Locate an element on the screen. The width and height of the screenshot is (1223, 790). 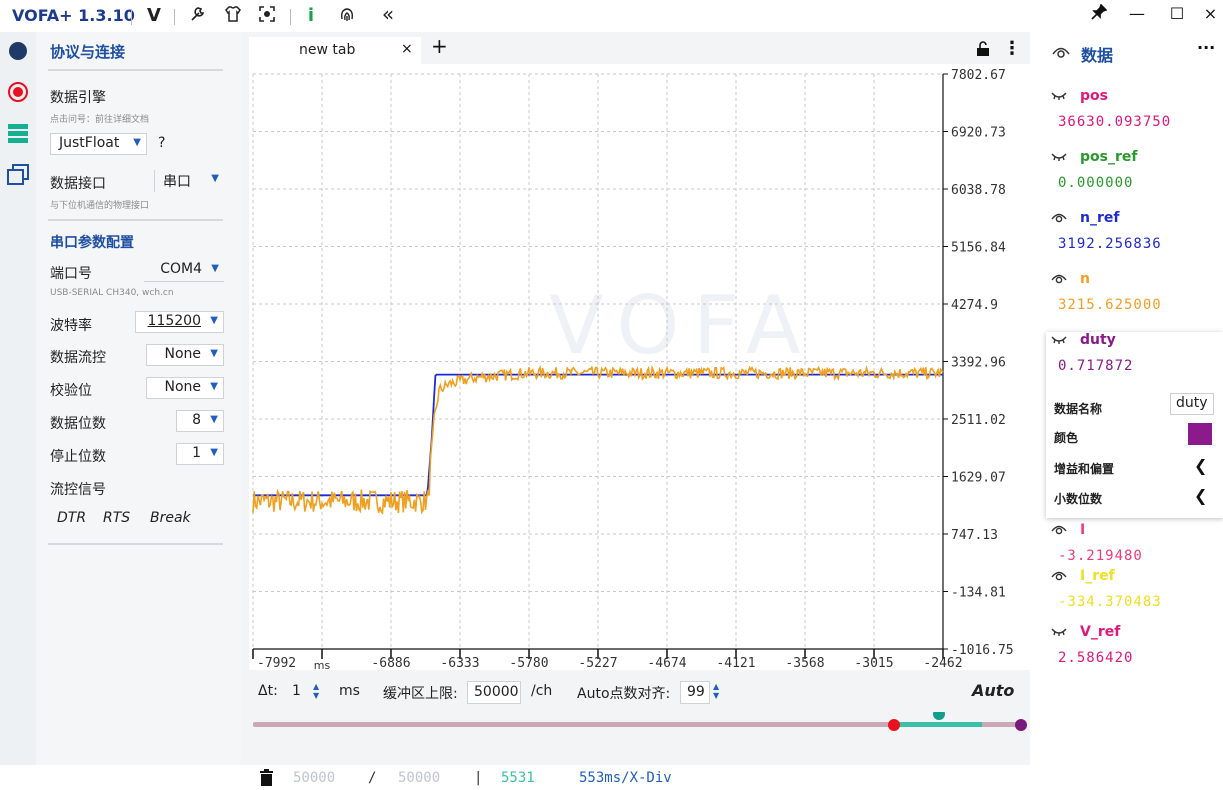
flow-signal-label: 流控信号 is located at coordinates (78, 490).